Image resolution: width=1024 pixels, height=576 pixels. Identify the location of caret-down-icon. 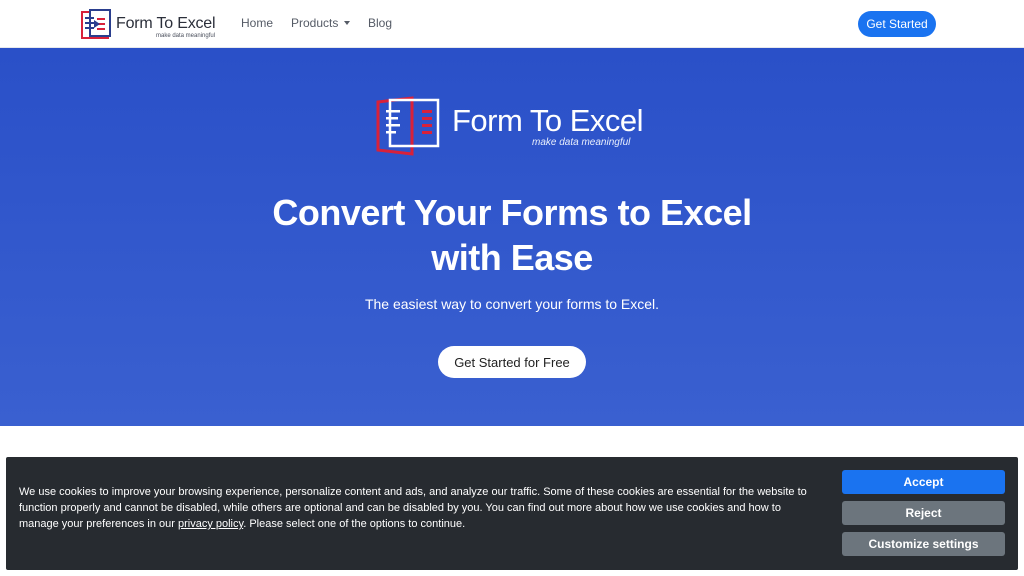
(347, 23).